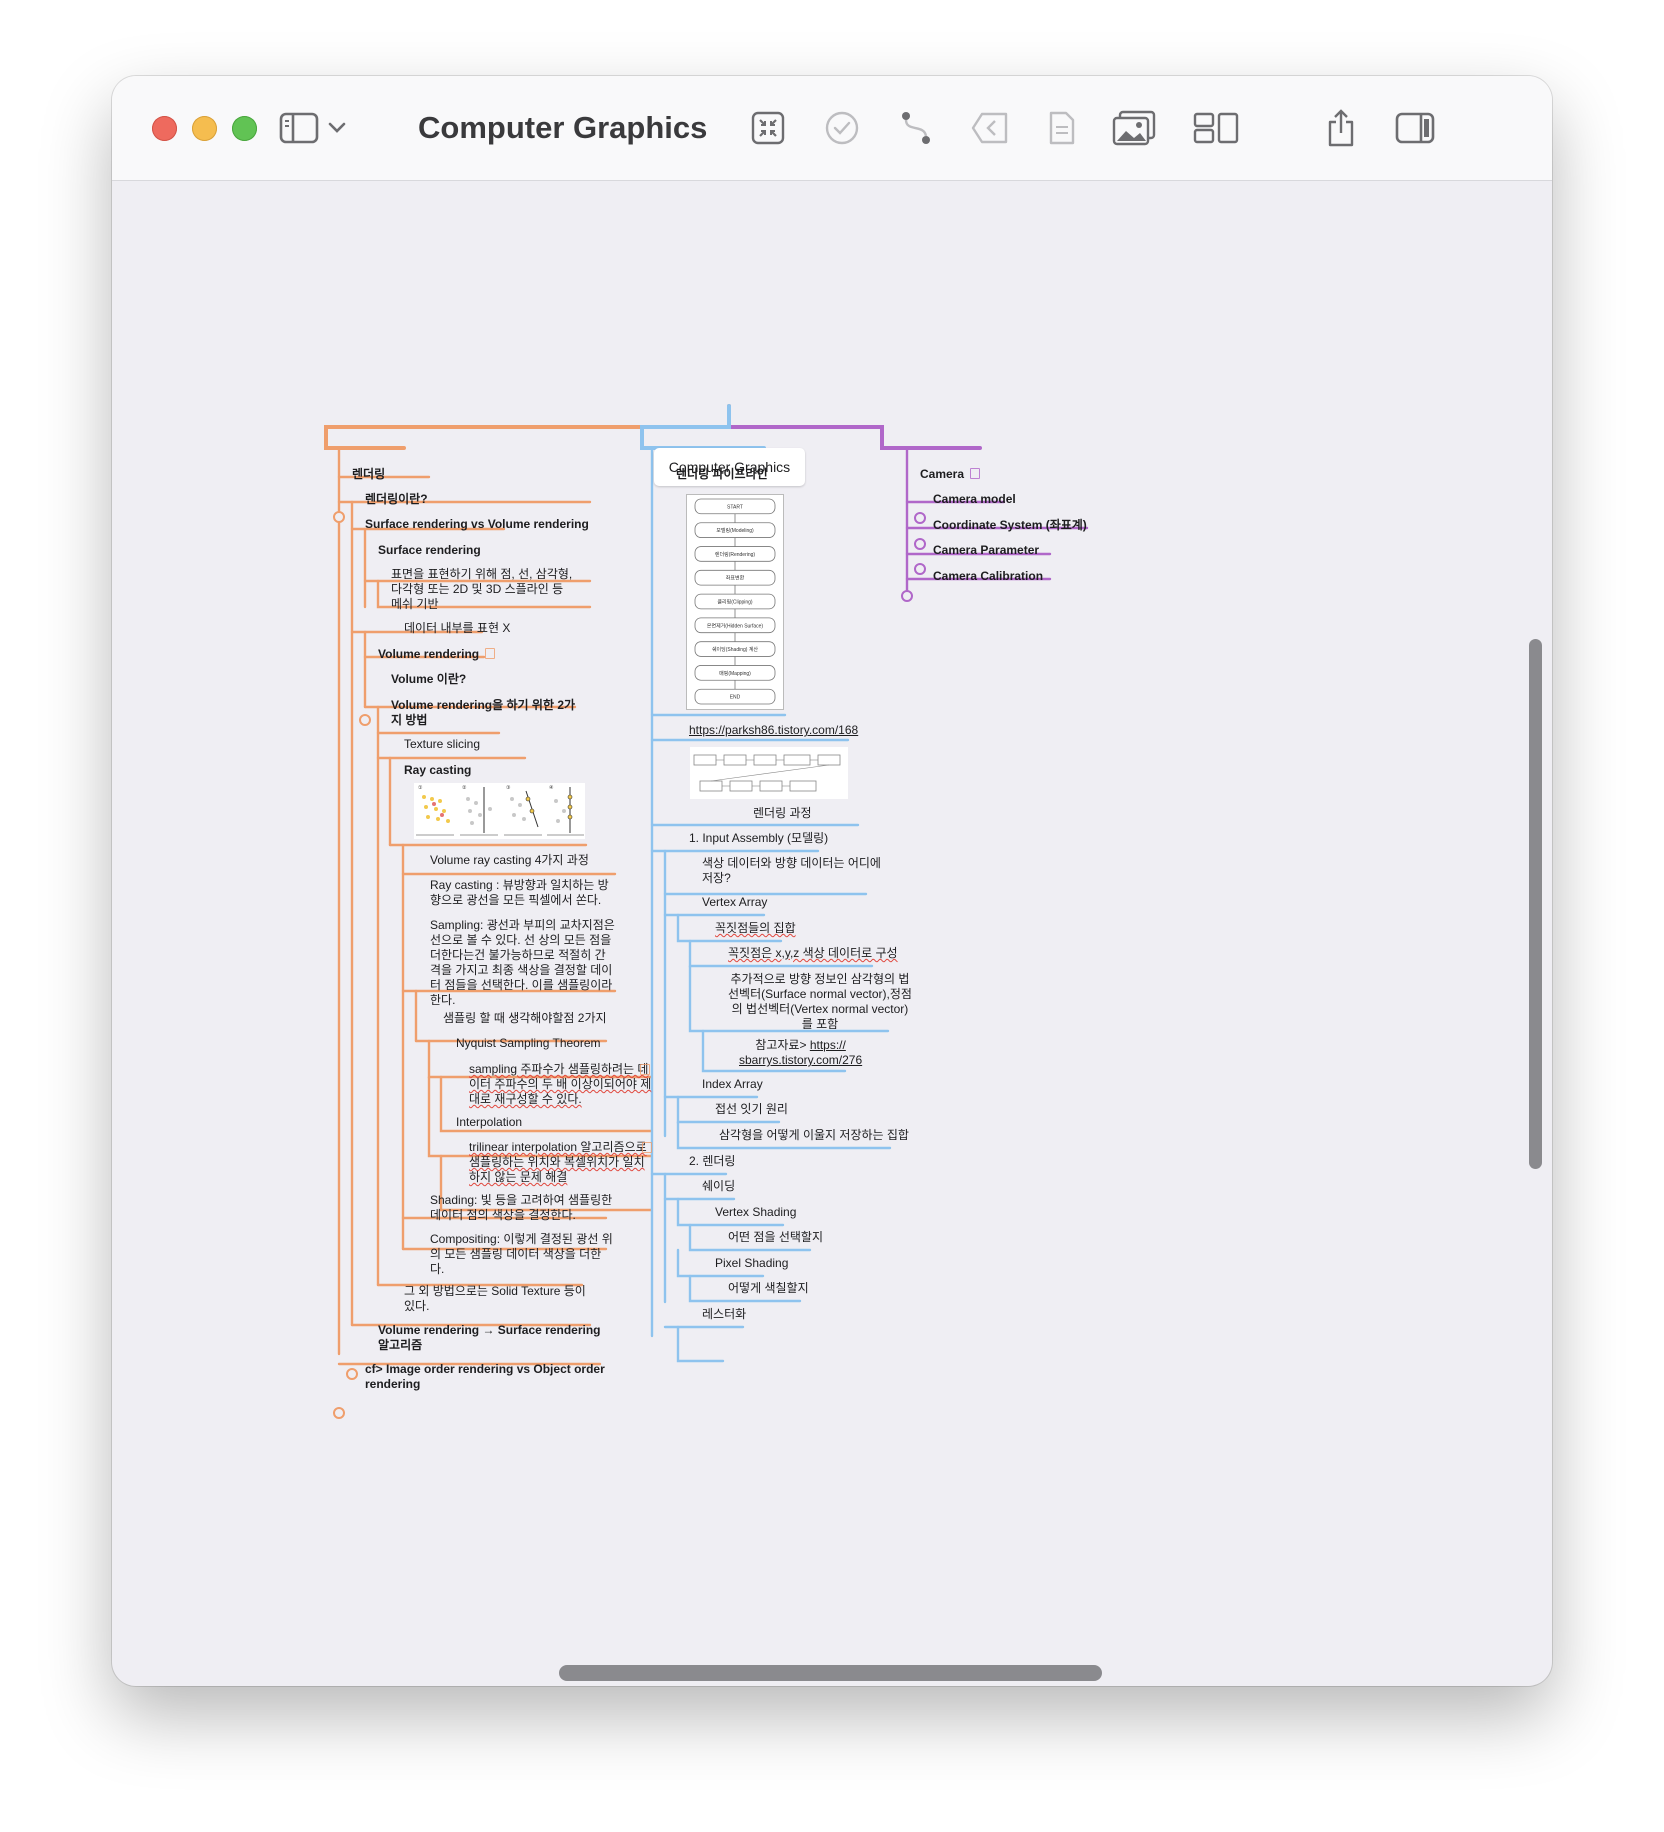 The width and height of the screenshot is (1664, 1832). What do you see at coordinates (988, 576) in the screenshot?
I see `topic-camera-calibration: Camera Calibration` at bounding box center [988, 576].